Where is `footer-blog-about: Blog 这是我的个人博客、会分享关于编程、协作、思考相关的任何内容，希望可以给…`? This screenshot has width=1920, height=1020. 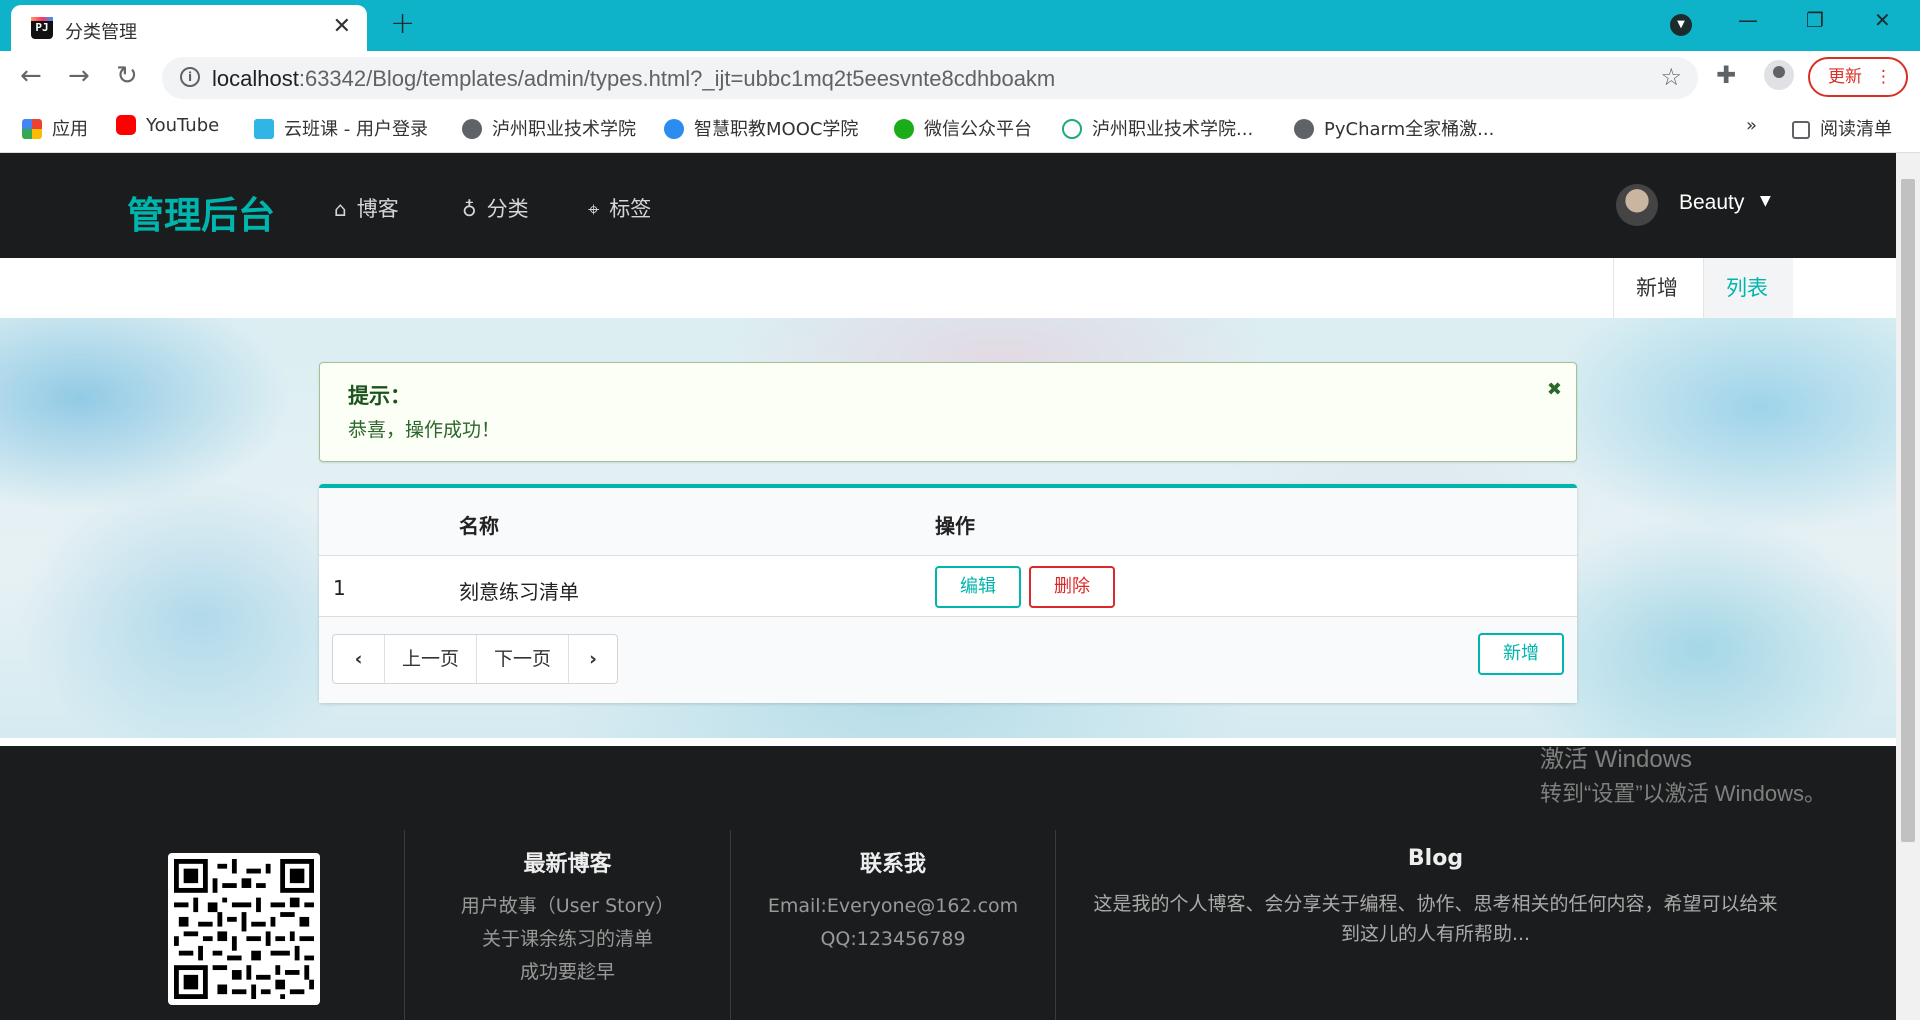 footer-blog-about: Blog 这是我的个人博客、会分享关于编程、协作、思考相关的任何内容，希望可以给… is located at coordinates (1435, 925).